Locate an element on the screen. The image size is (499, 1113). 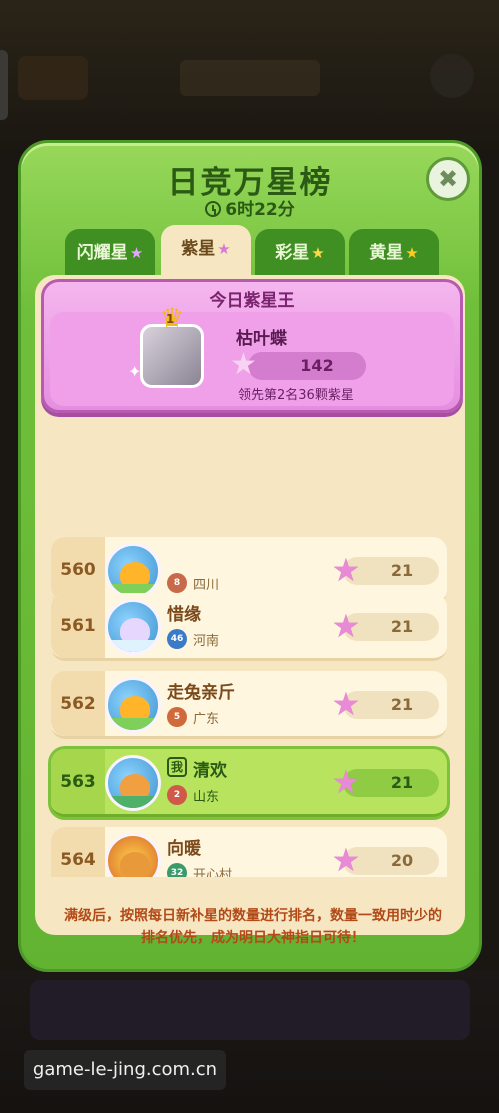
sparkle-icon: ✦ is located at coordinates (135, 371).